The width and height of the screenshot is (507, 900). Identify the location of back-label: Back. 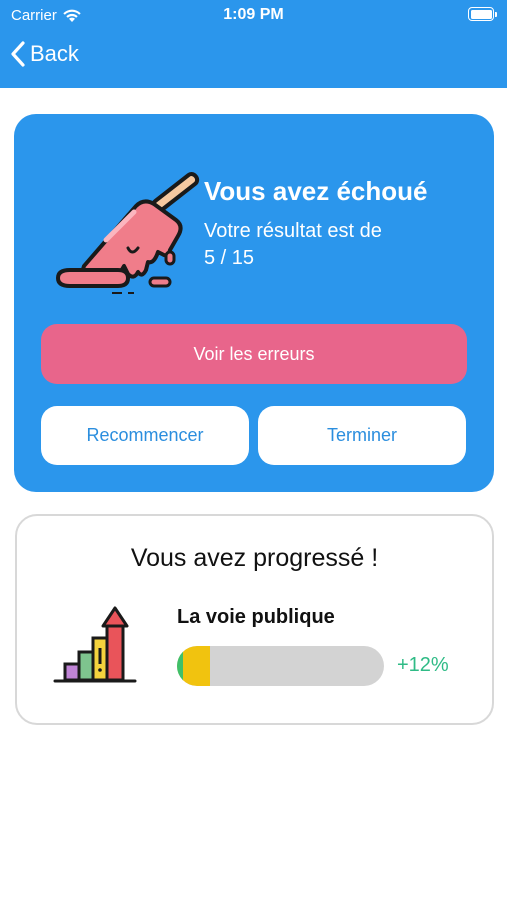
(54, 53).